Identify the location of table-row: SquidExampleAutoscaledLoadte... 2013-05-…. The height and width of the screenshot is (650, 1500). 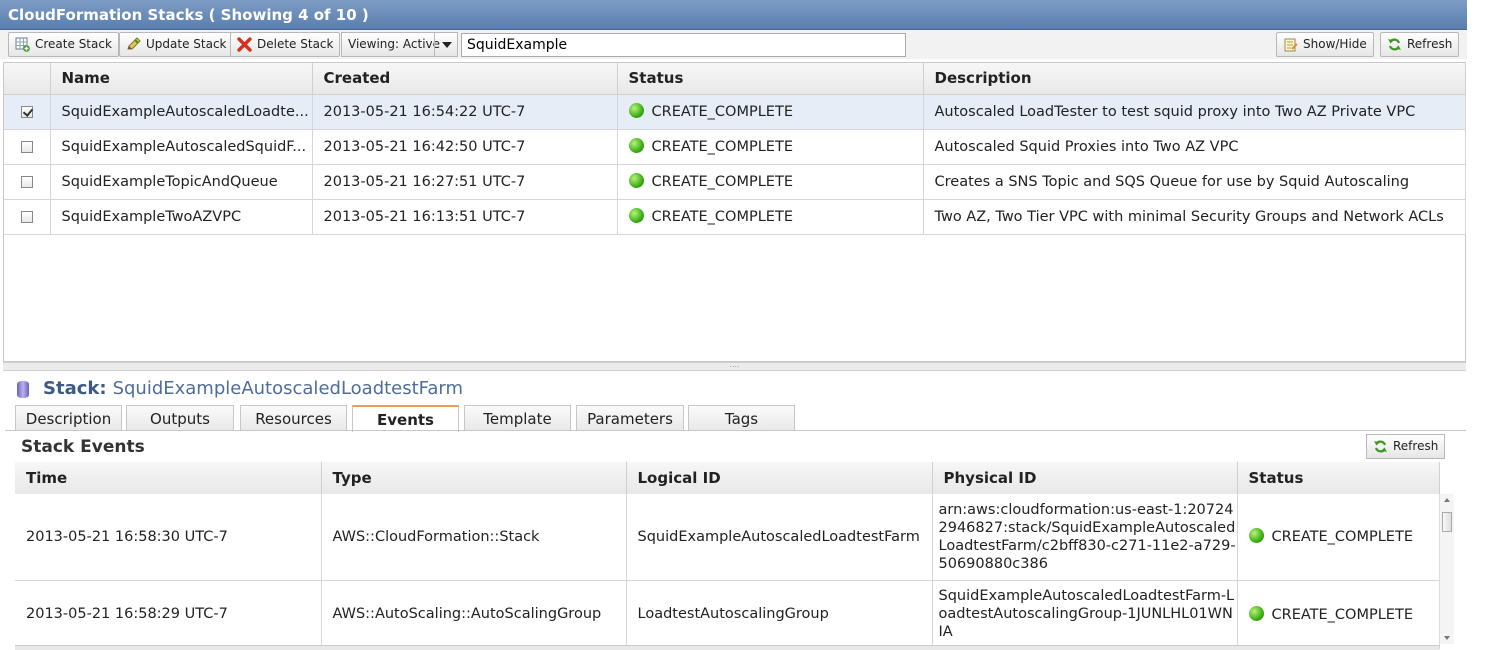
(735, 112).